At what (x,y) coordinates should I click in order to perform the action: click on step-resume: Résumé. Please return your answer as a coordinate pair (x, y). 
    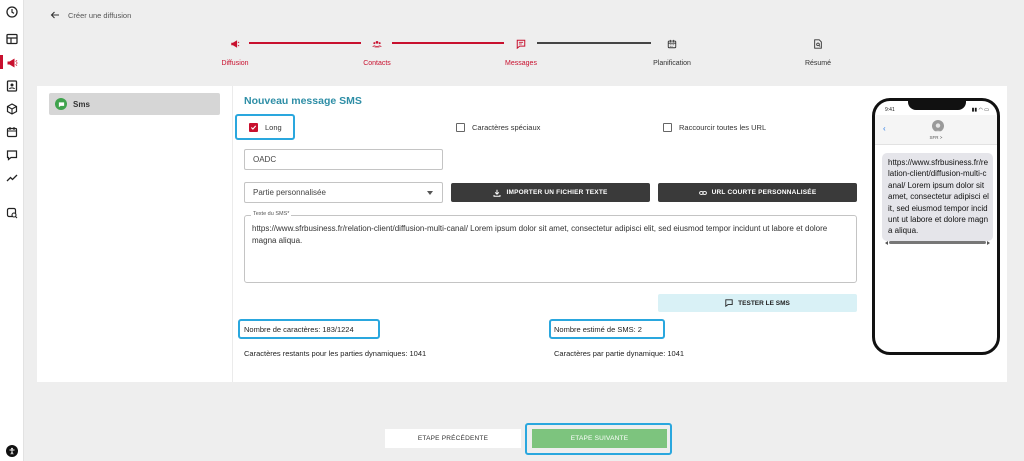
    Looking at the image, I should click on (818, 51).